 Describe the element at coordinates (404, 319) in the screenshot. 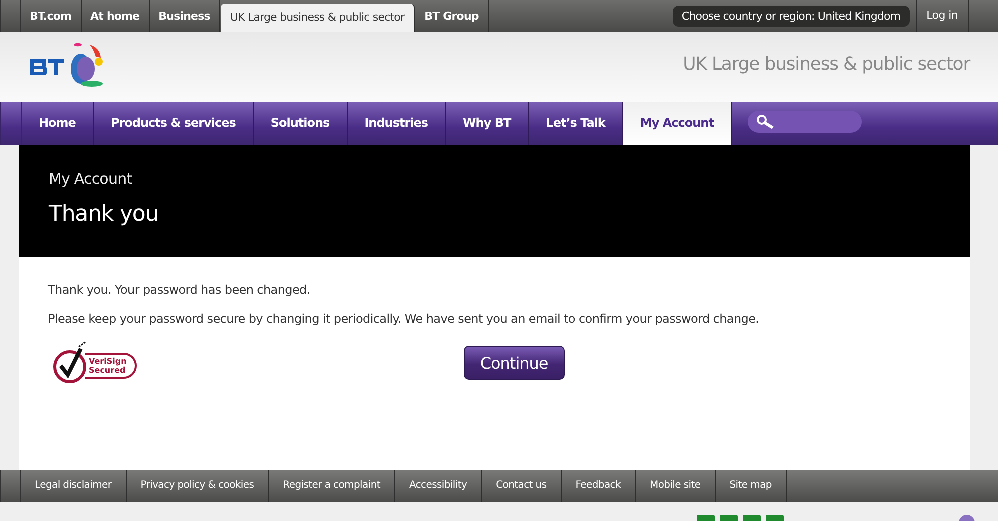

I see `message-text: Please keep your password secure by changing it periodically. We have sent you an email to confirm your password change.` at that location.